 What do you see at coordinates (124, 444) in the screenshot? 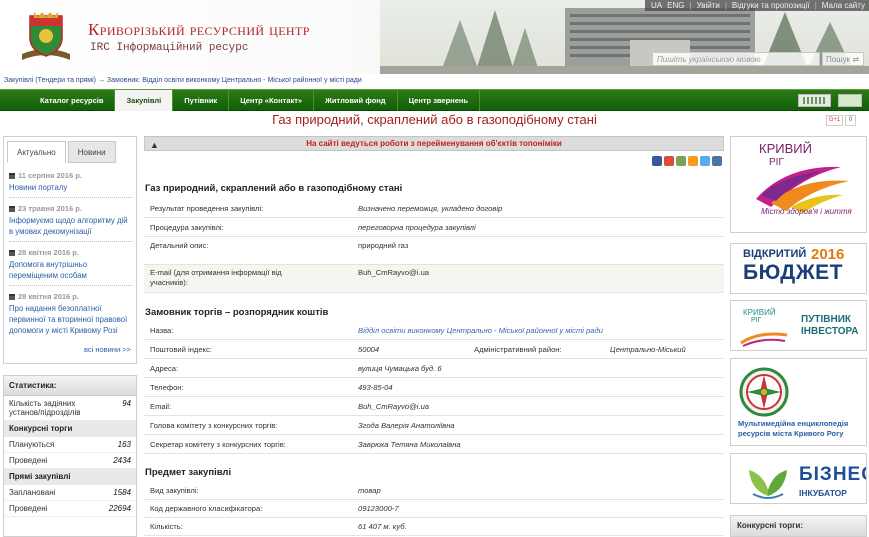
I see `stat-value: 163` at bounding box center [124, 444].